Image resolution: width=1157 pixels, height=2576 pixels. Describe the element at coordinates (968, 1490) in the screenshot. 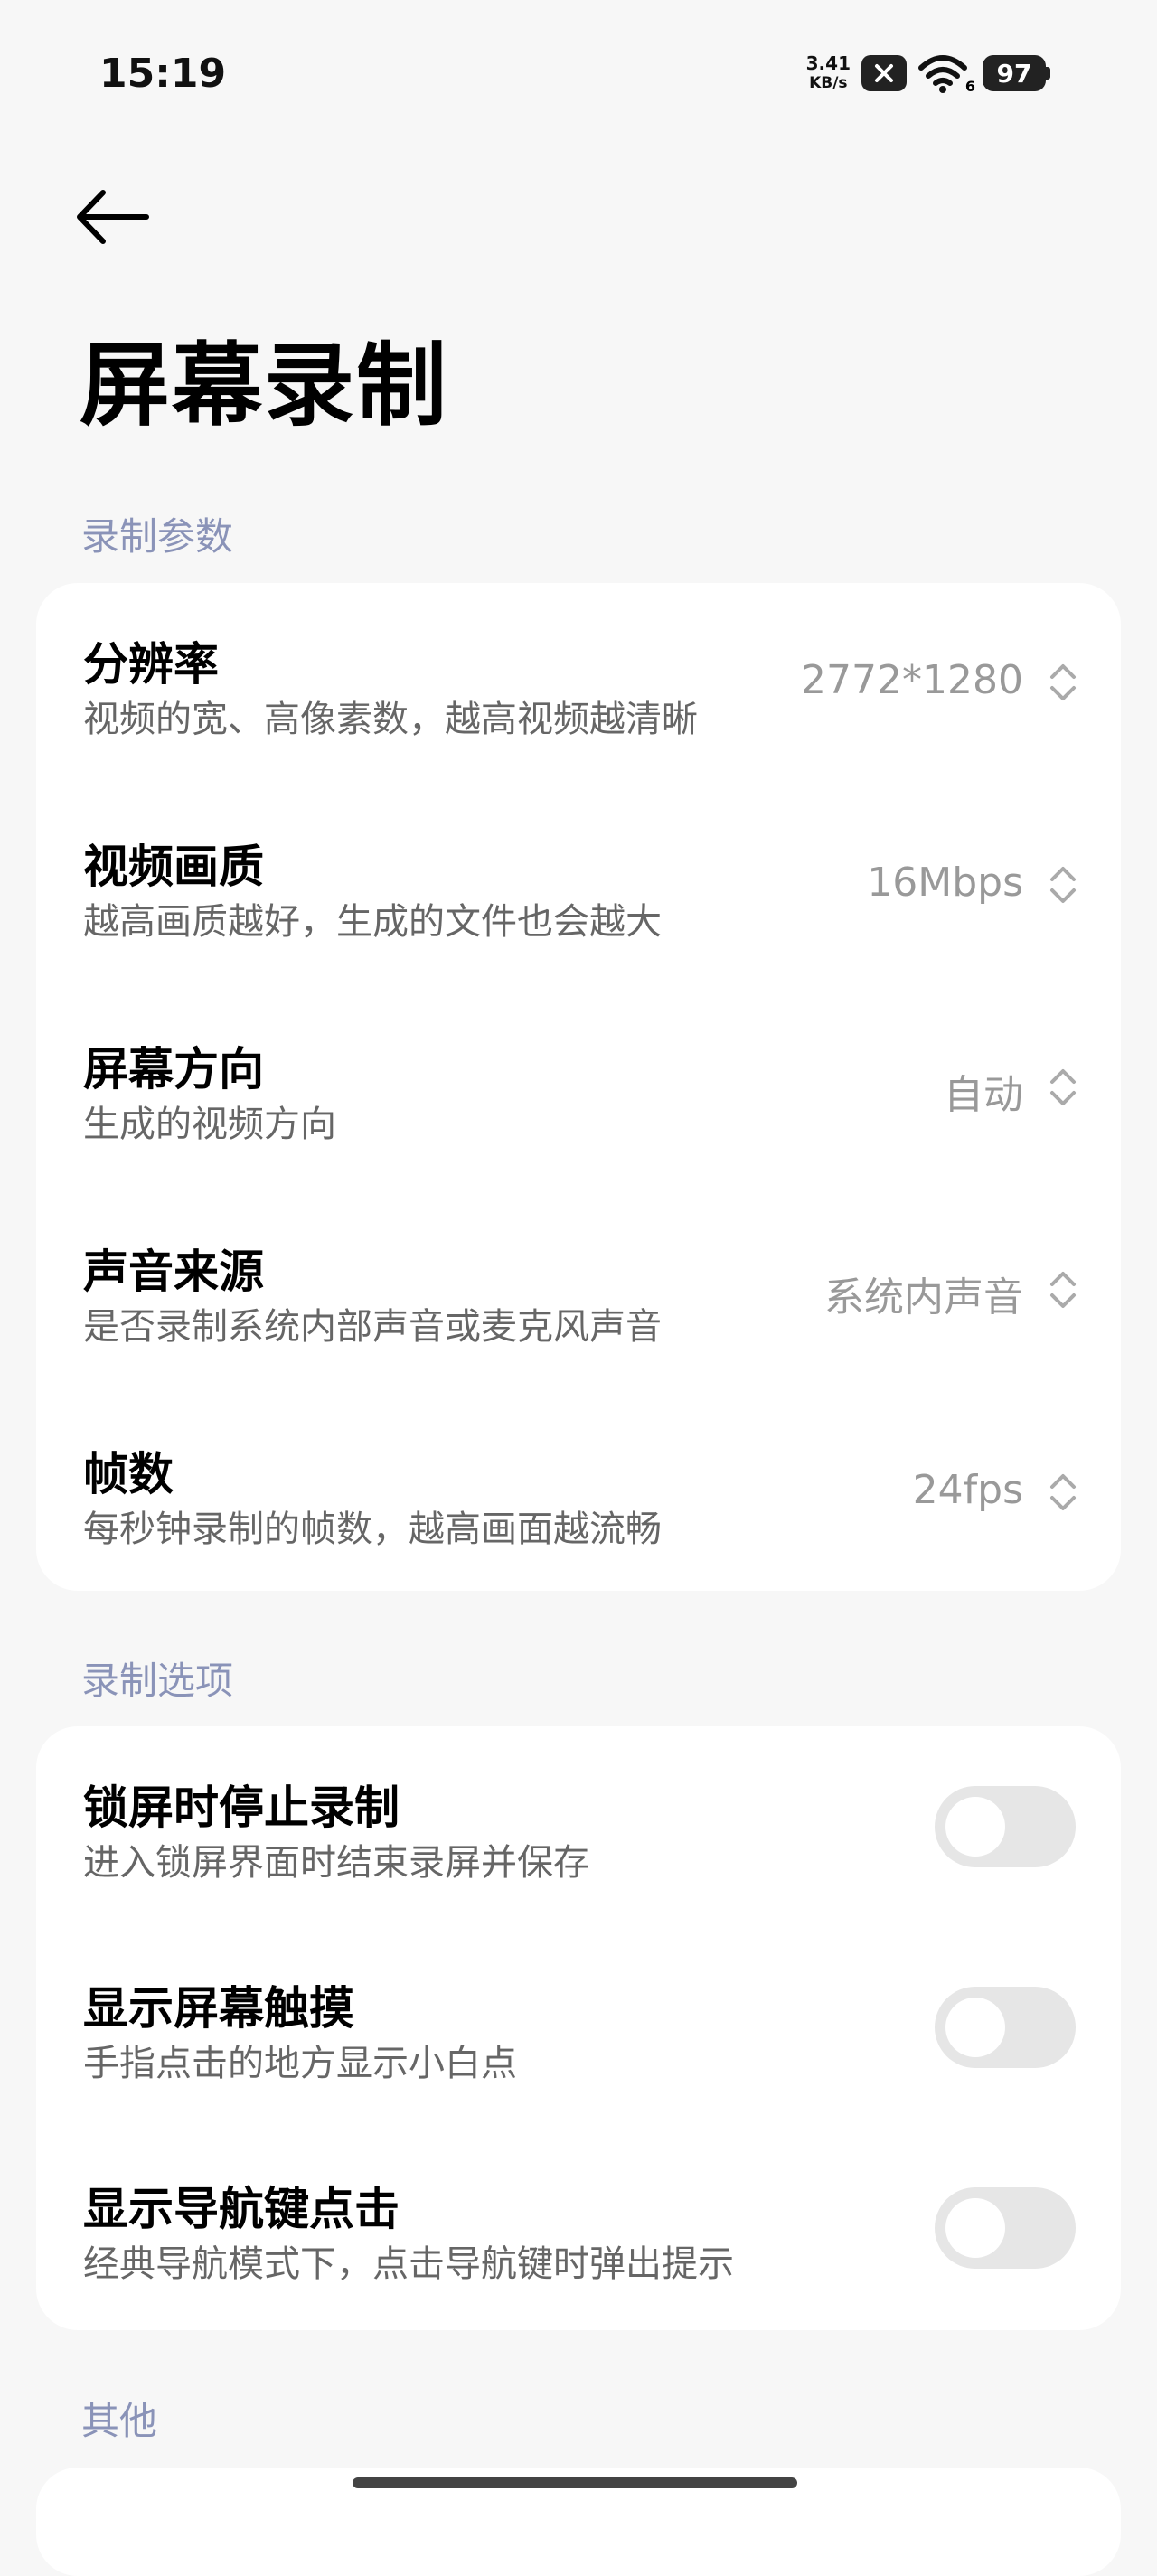

I see `setting-value: 24fps` at that location.